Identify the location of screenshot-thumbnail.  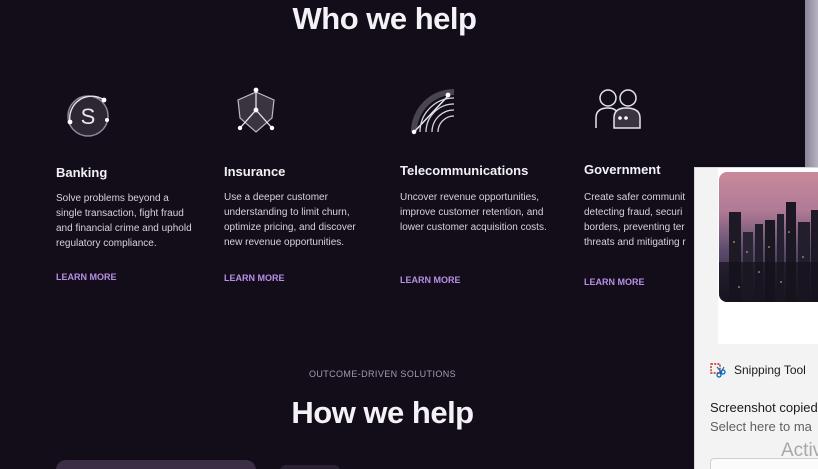
(768, 237).